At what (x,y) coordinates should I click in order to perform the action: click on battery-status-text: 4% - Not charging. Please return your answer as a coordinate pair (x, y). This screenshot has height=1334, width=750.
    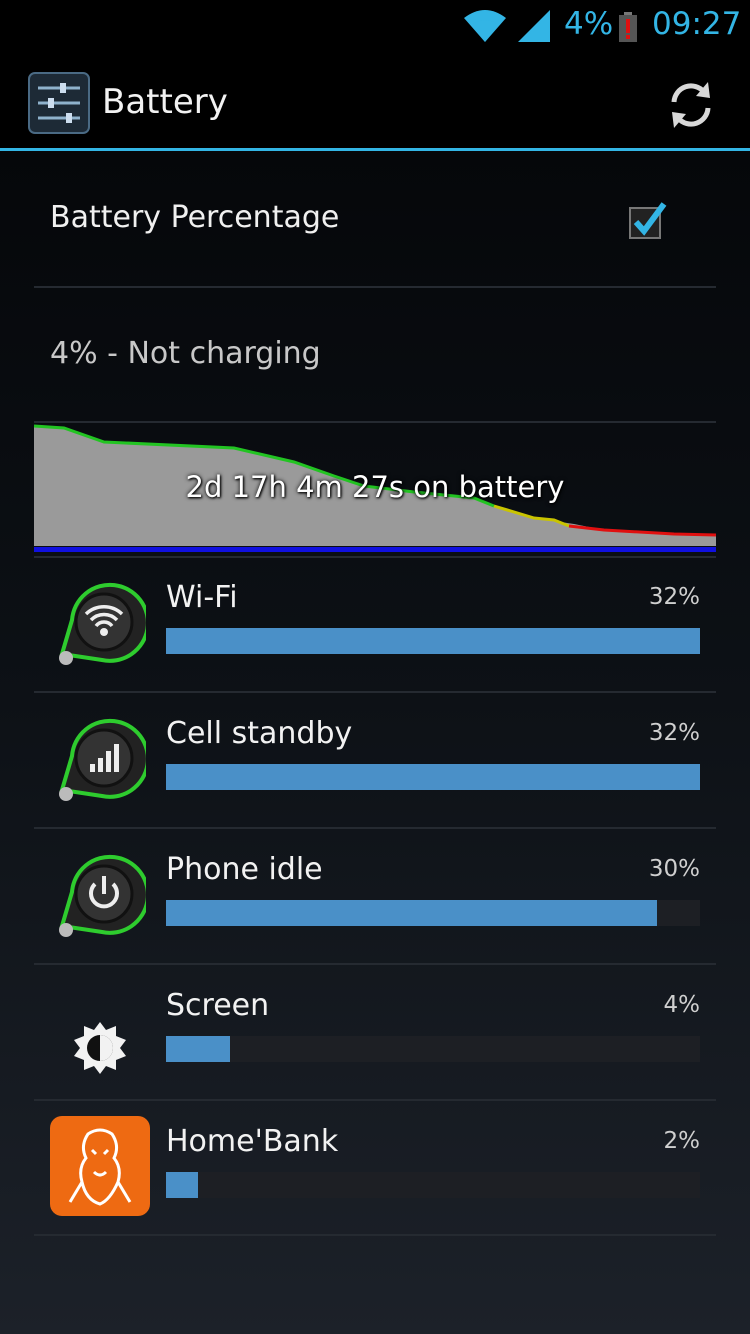
    Looking at the image, I should click on (185, 353).